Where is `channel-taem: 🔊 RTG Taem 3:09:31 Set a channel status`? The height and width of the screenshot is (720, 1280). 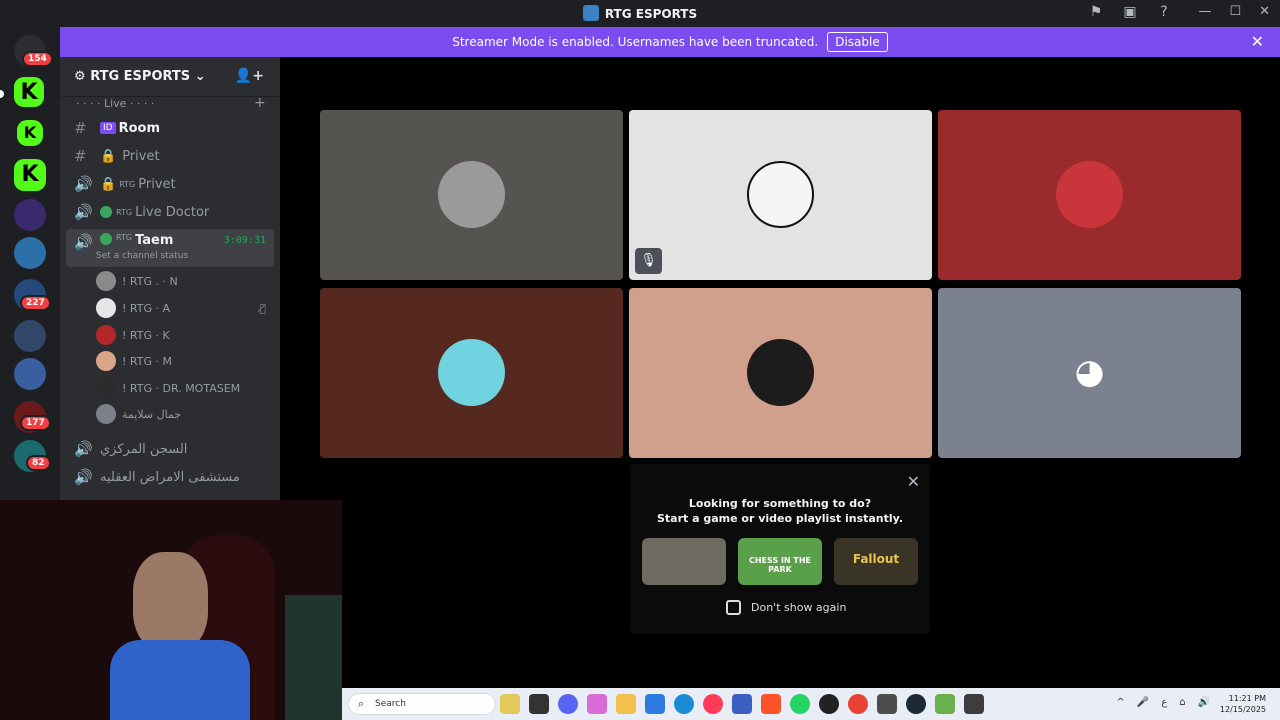
channel-taem: 🔊 RTG Taem 3:09:31 Set a channel status is located at coordinates (170, 248).